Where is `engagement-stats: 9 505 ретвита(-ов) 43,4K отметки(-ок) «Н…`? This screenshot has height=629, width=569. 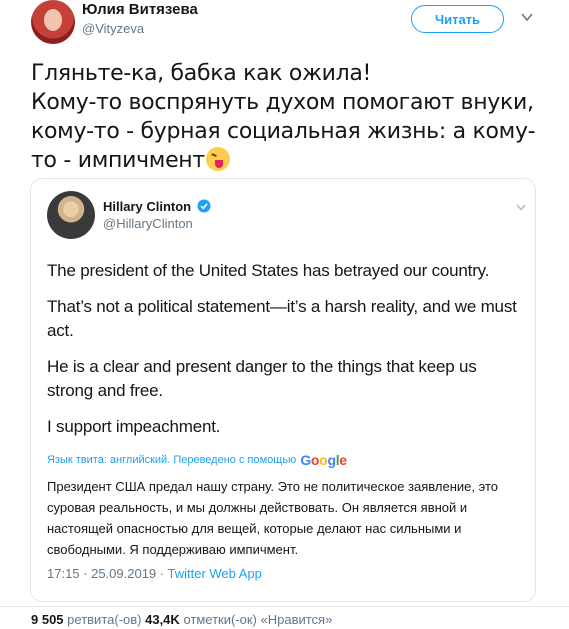
engagement-stats: 9 505 ретвита(-ов) 43,4K отметки(-ок) «Н… is located at coordinates (284, 617).